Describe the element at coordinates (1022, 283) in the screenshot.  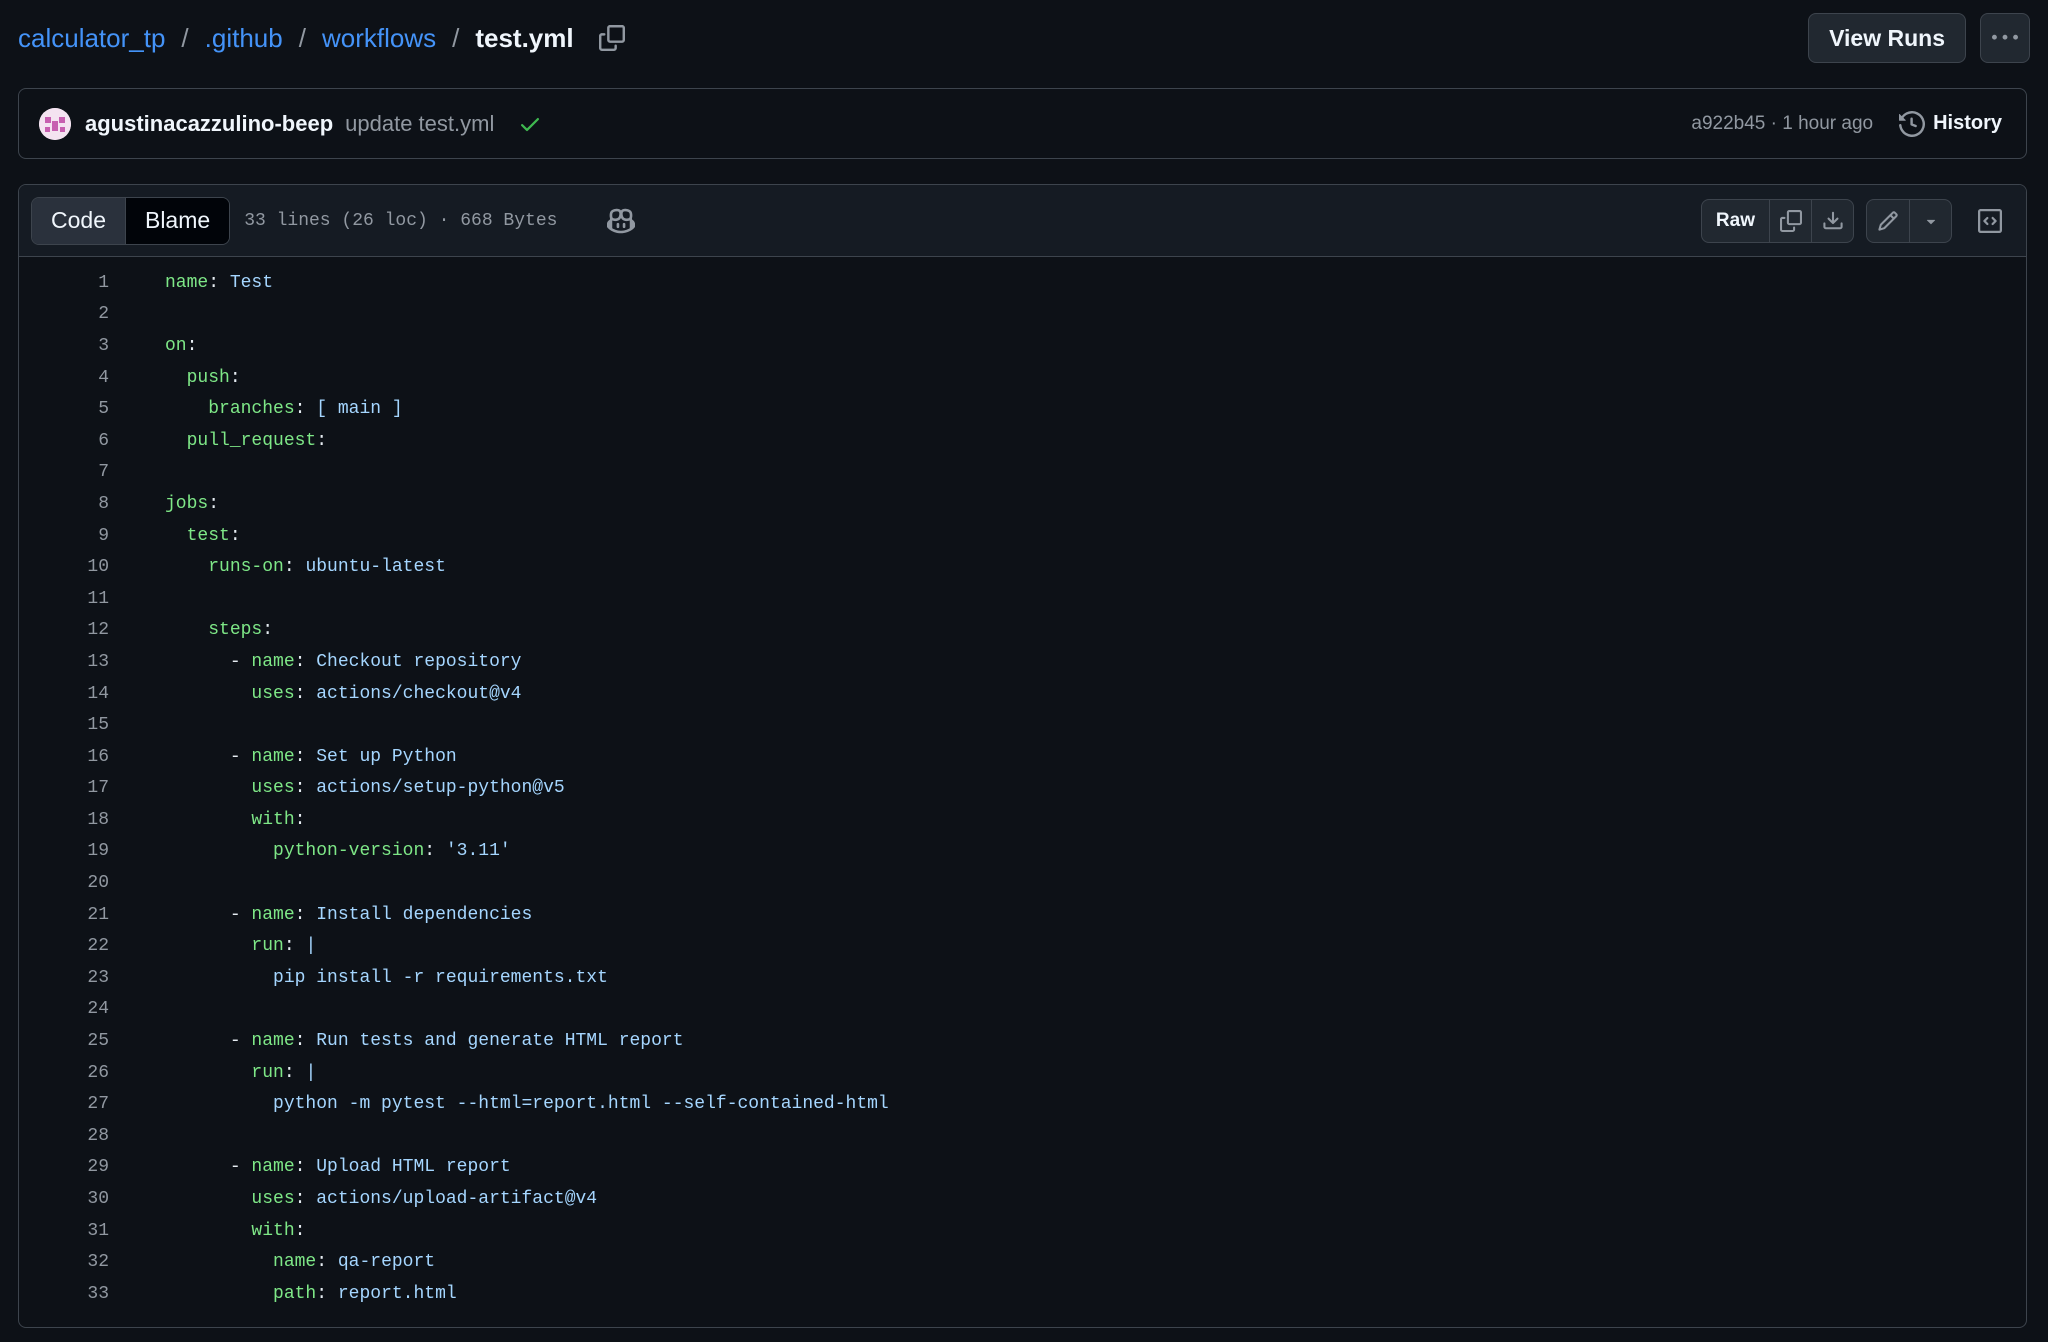
I see `code-line: 1 name: Test` at that location.